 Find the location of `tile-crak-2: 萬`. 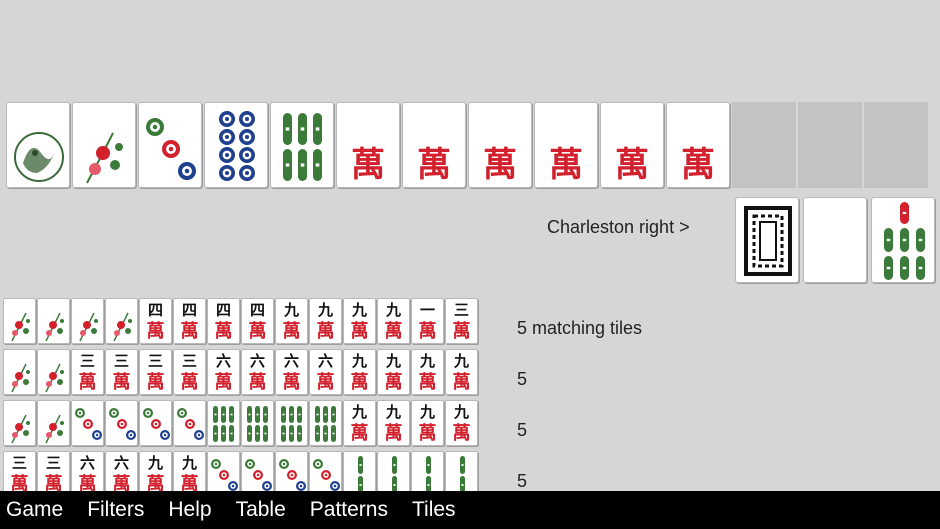

tile-crak-2: 萬 is located at coordinates (434, 145).